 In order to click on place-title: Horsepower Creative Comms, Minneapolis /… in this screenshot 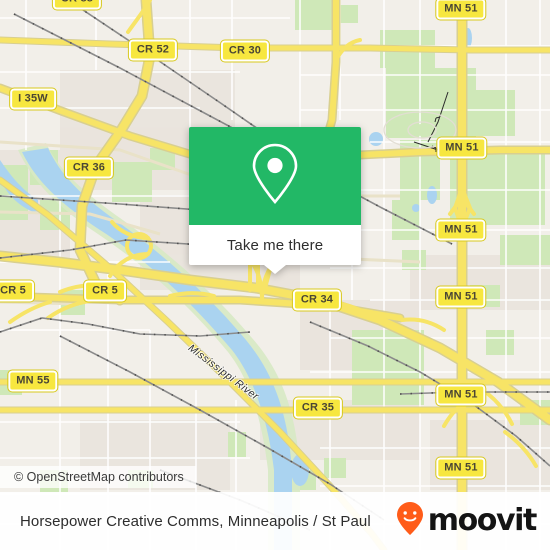, I will do `click(195, 521)`.